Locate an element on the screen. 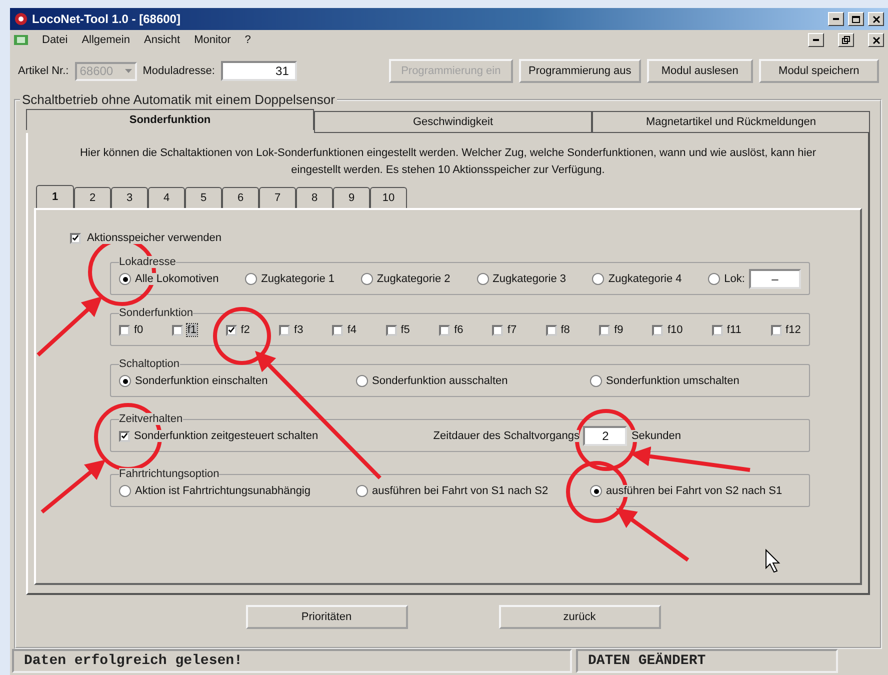  document-icon is located at coordinates (21, 40).